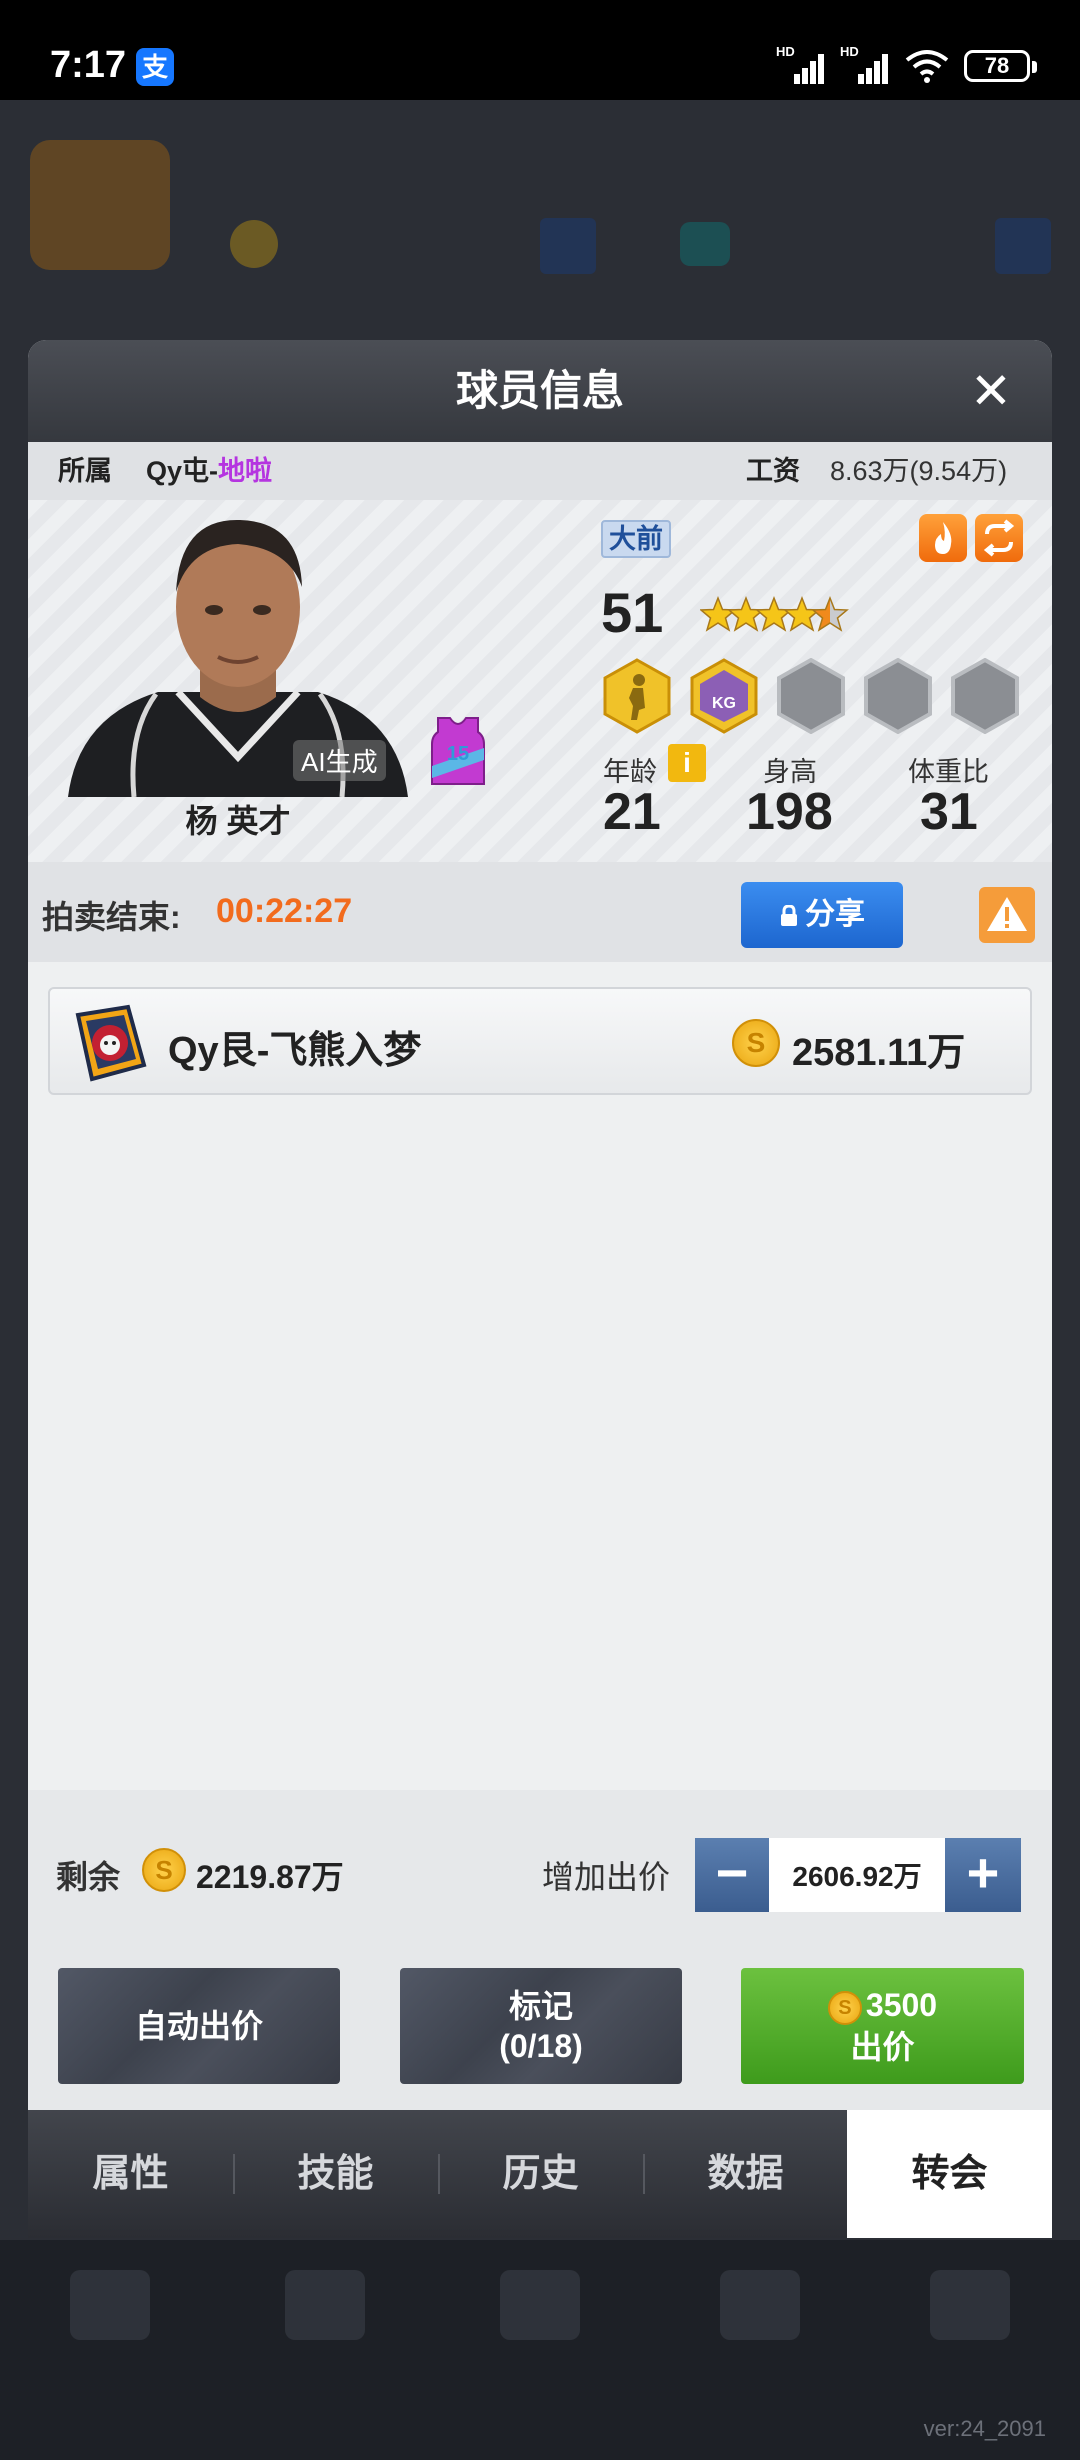 The height and width of the screenshot is (2460, 1080). Describe the element at coordinates (732, 1875) in the screenshot. I see `decrease-bid-button: −` at that location.